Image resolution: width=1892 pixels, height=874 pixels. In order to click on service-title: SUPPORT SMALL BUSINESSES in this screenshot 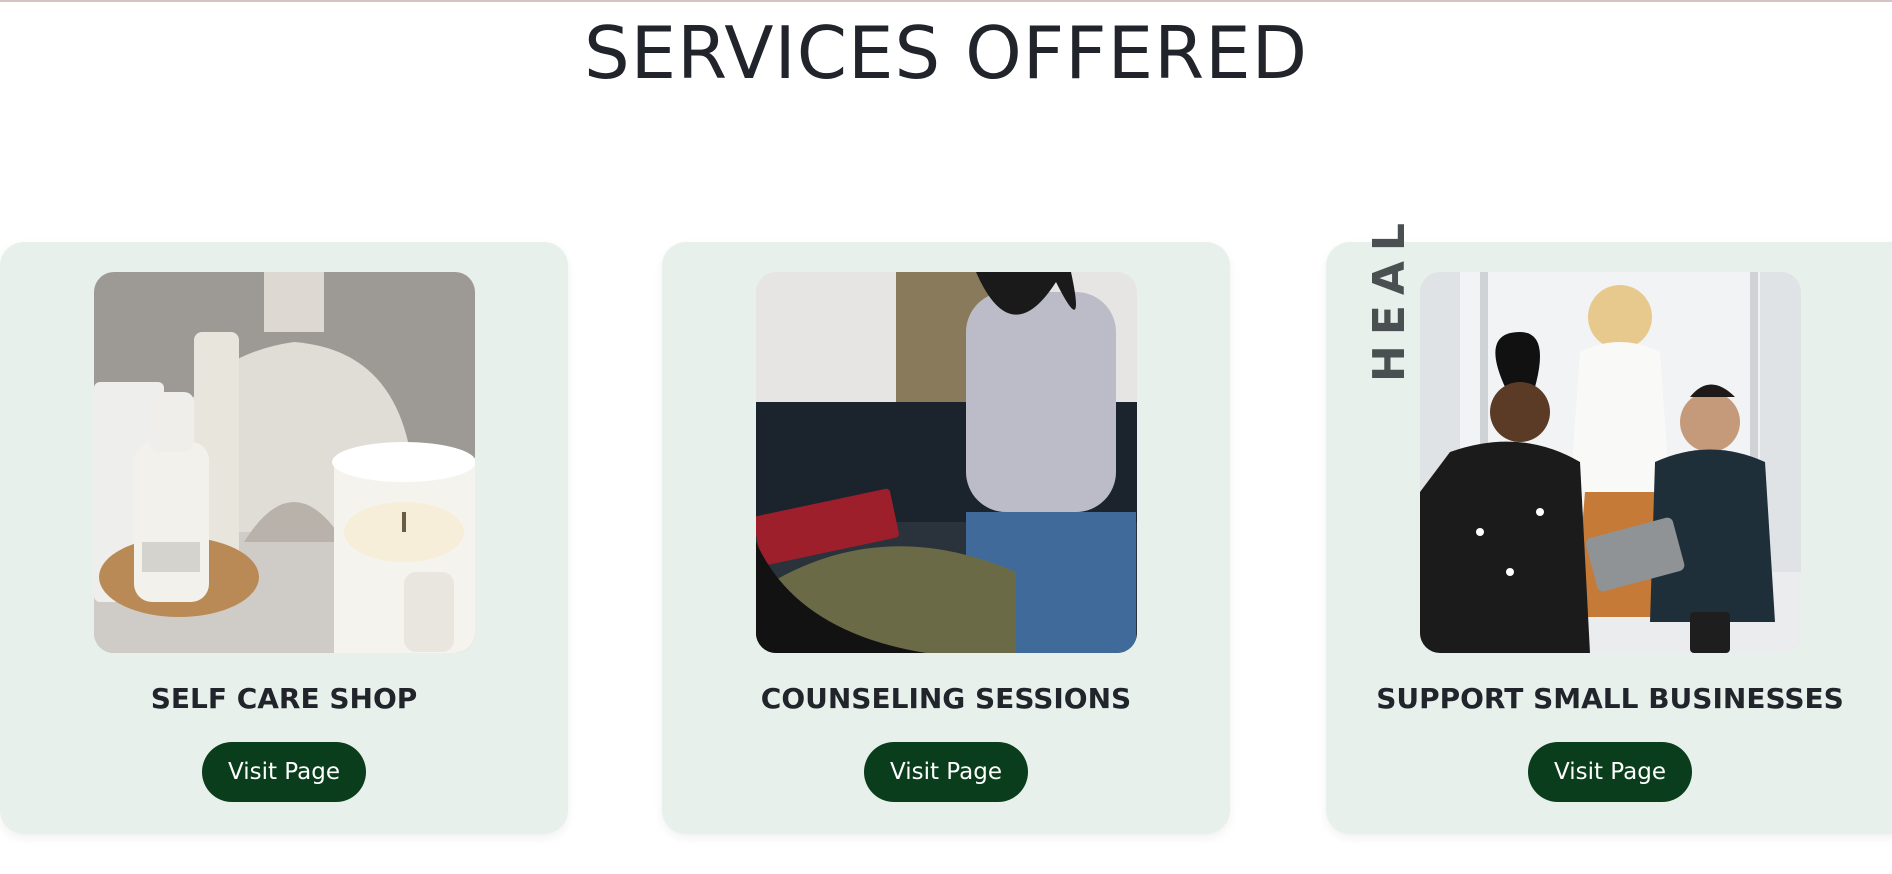, I will do `click(1610, 698)`.